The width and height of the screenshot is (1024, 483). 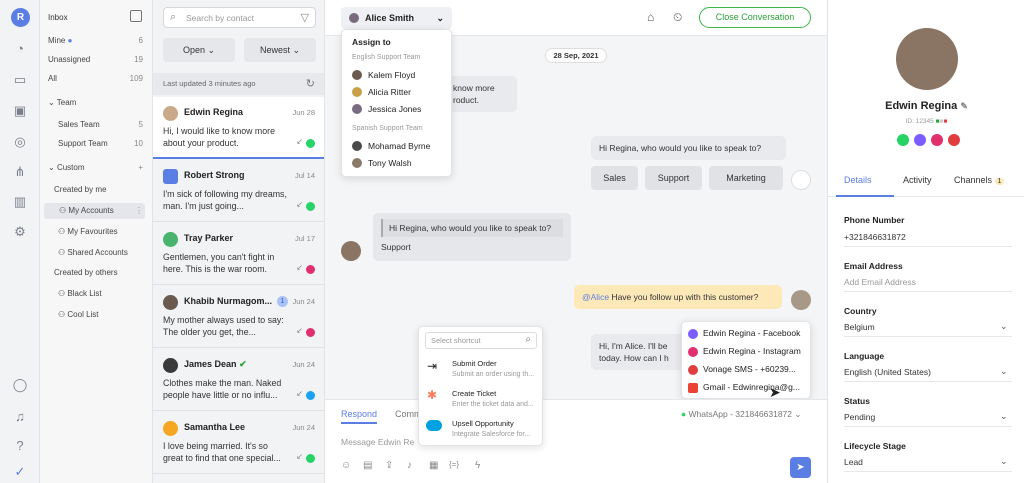 I want to click on nav-item-my-favourites: ⚇ My Favourites, so click(x=101, y=232).